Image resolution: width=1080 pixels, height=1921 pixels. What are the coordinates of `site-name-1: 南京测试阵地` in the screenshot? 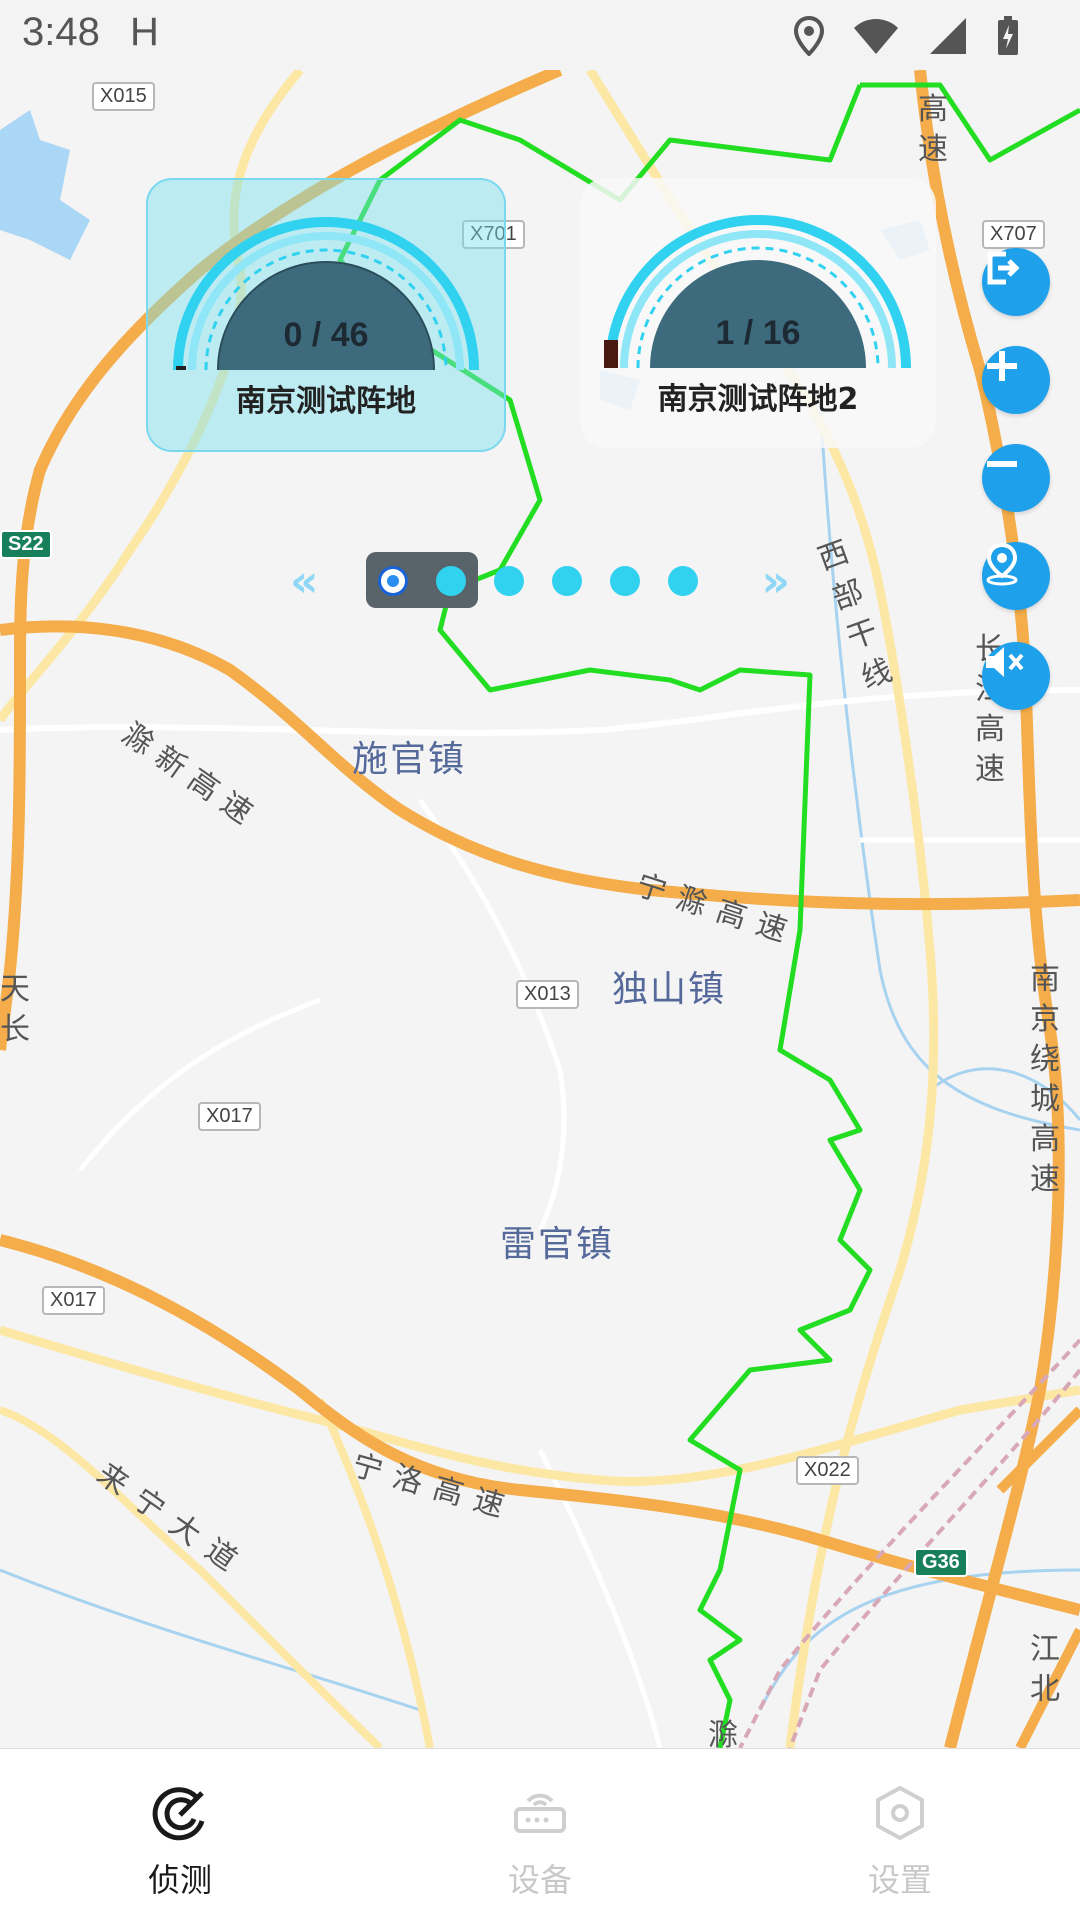 It's located at (326, 401).